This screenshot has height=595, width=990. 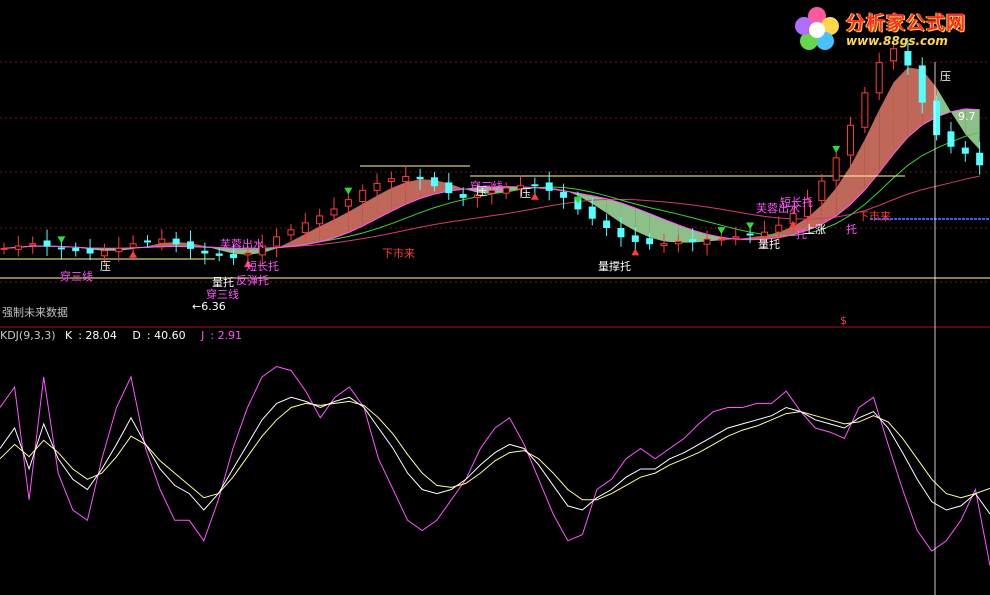 What do you see at coordinates (209, 306) in the screenshot?
I see `chart-annotation: ←6.36` at bounding box center [209, 306].